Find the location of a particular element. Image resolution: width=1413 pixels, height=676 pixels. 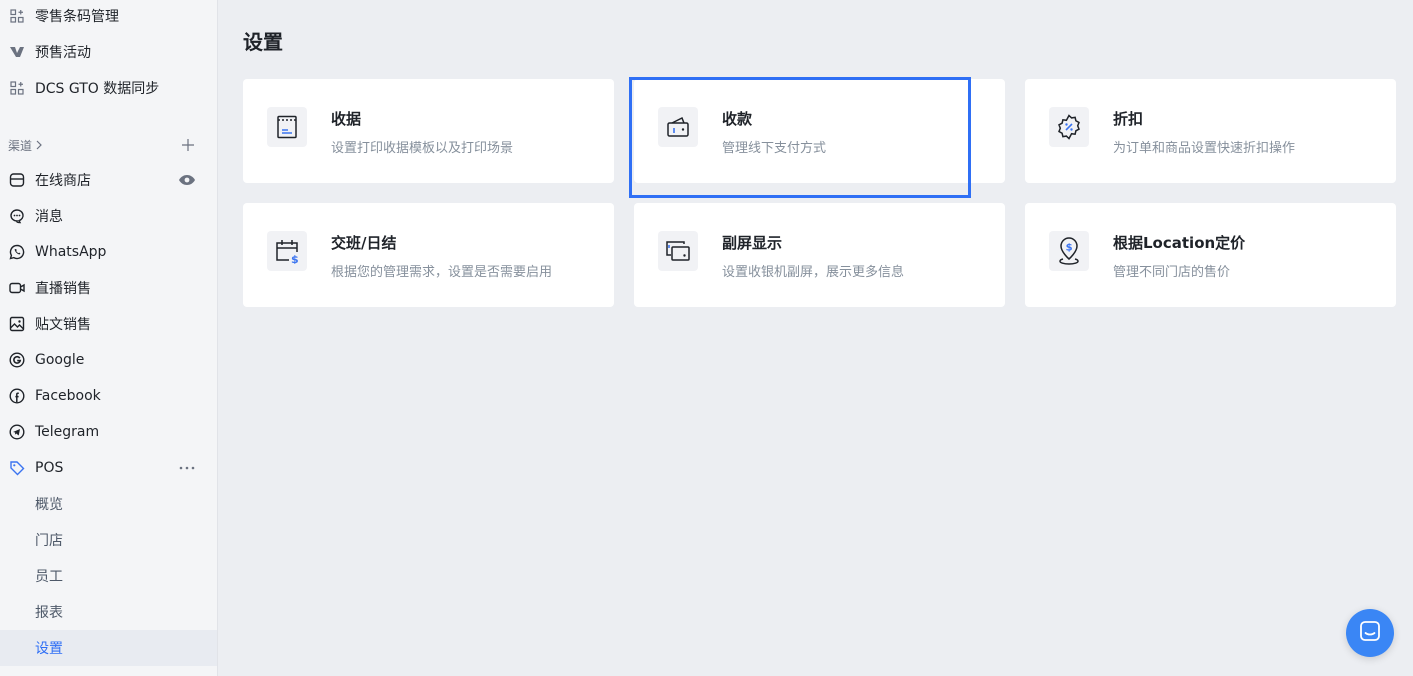

more-icon is located at coordinates (187, 468).